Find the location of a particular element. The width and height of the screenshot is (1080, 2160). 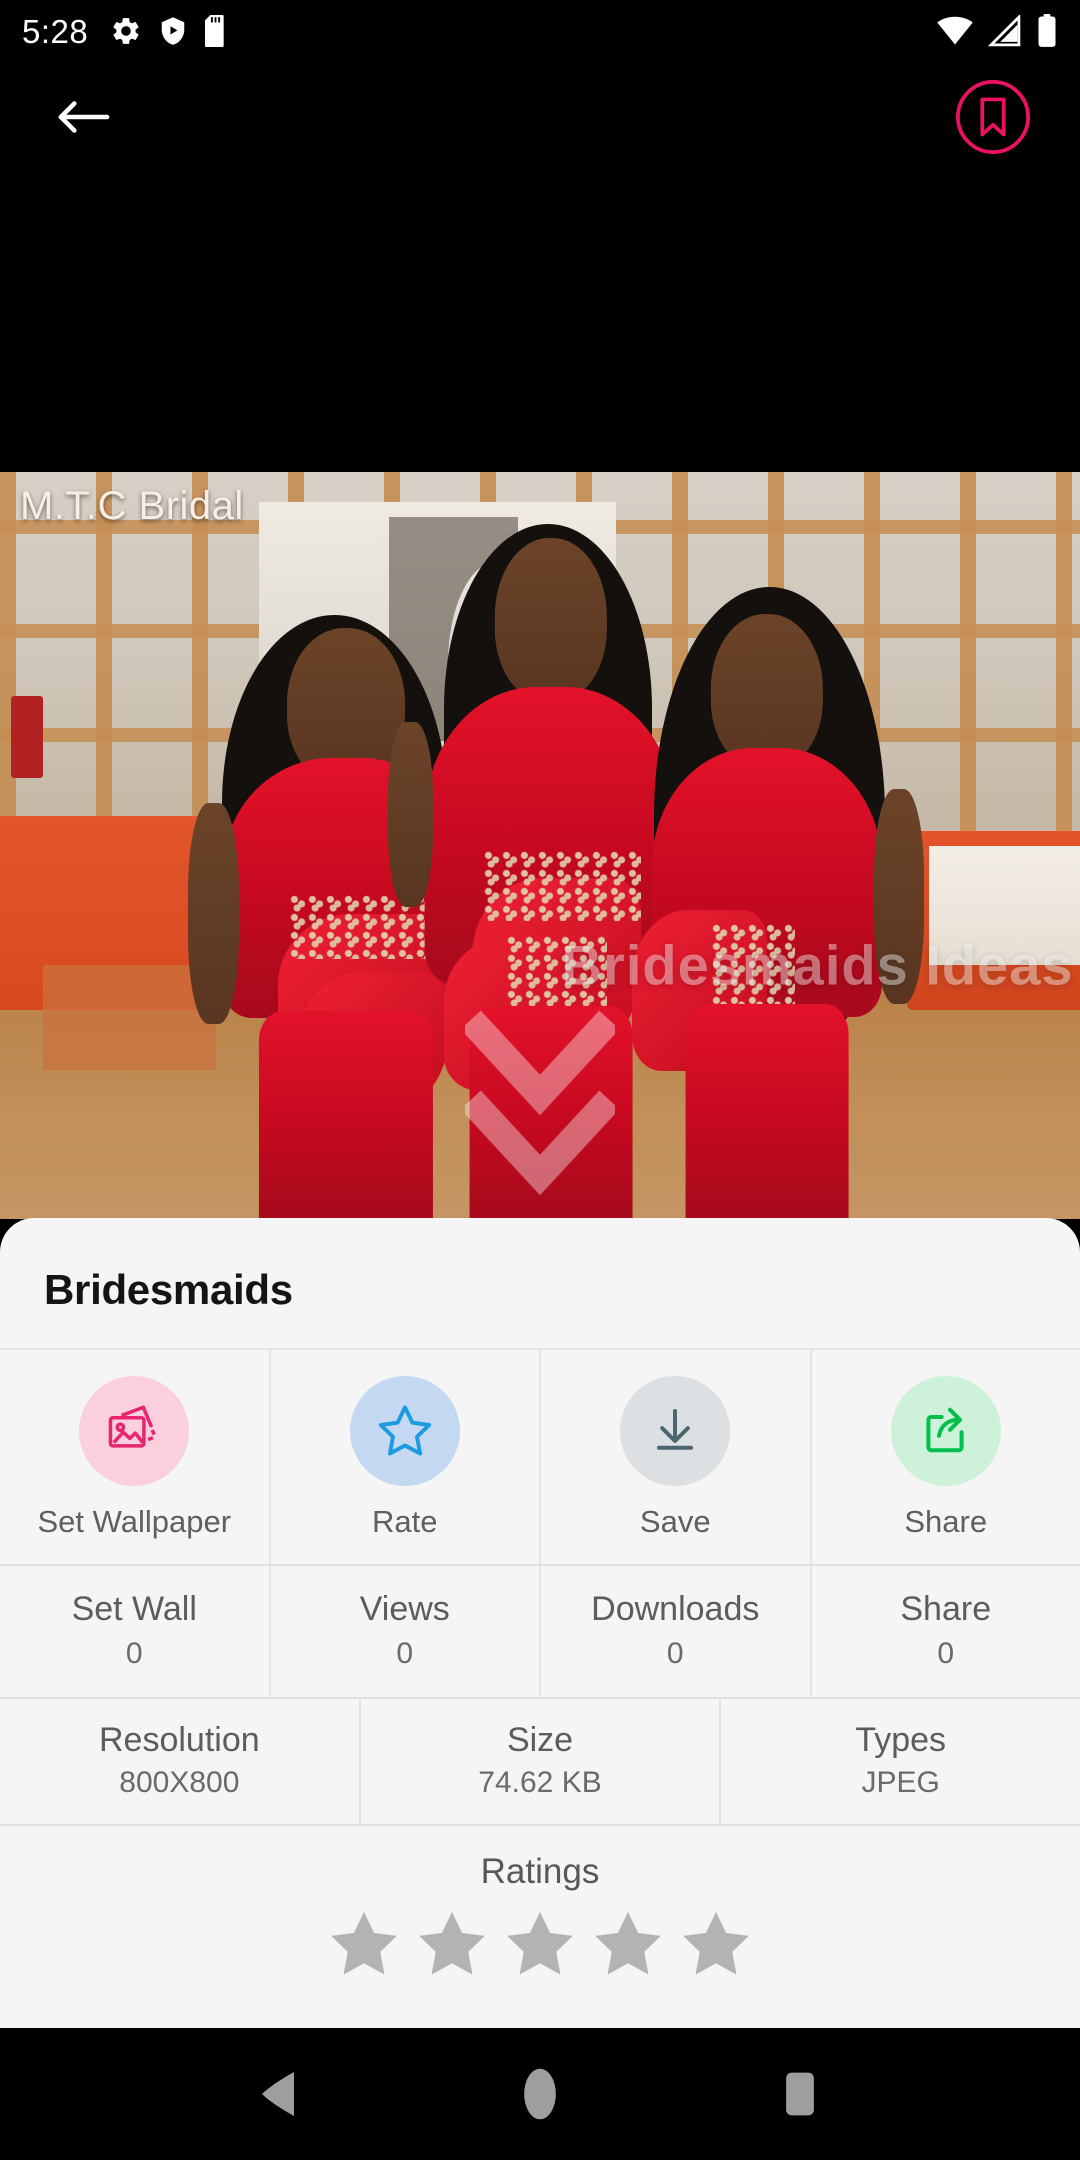

set-wallpaper-button: Set Wallpaper is located at coordinates (135, 1457).